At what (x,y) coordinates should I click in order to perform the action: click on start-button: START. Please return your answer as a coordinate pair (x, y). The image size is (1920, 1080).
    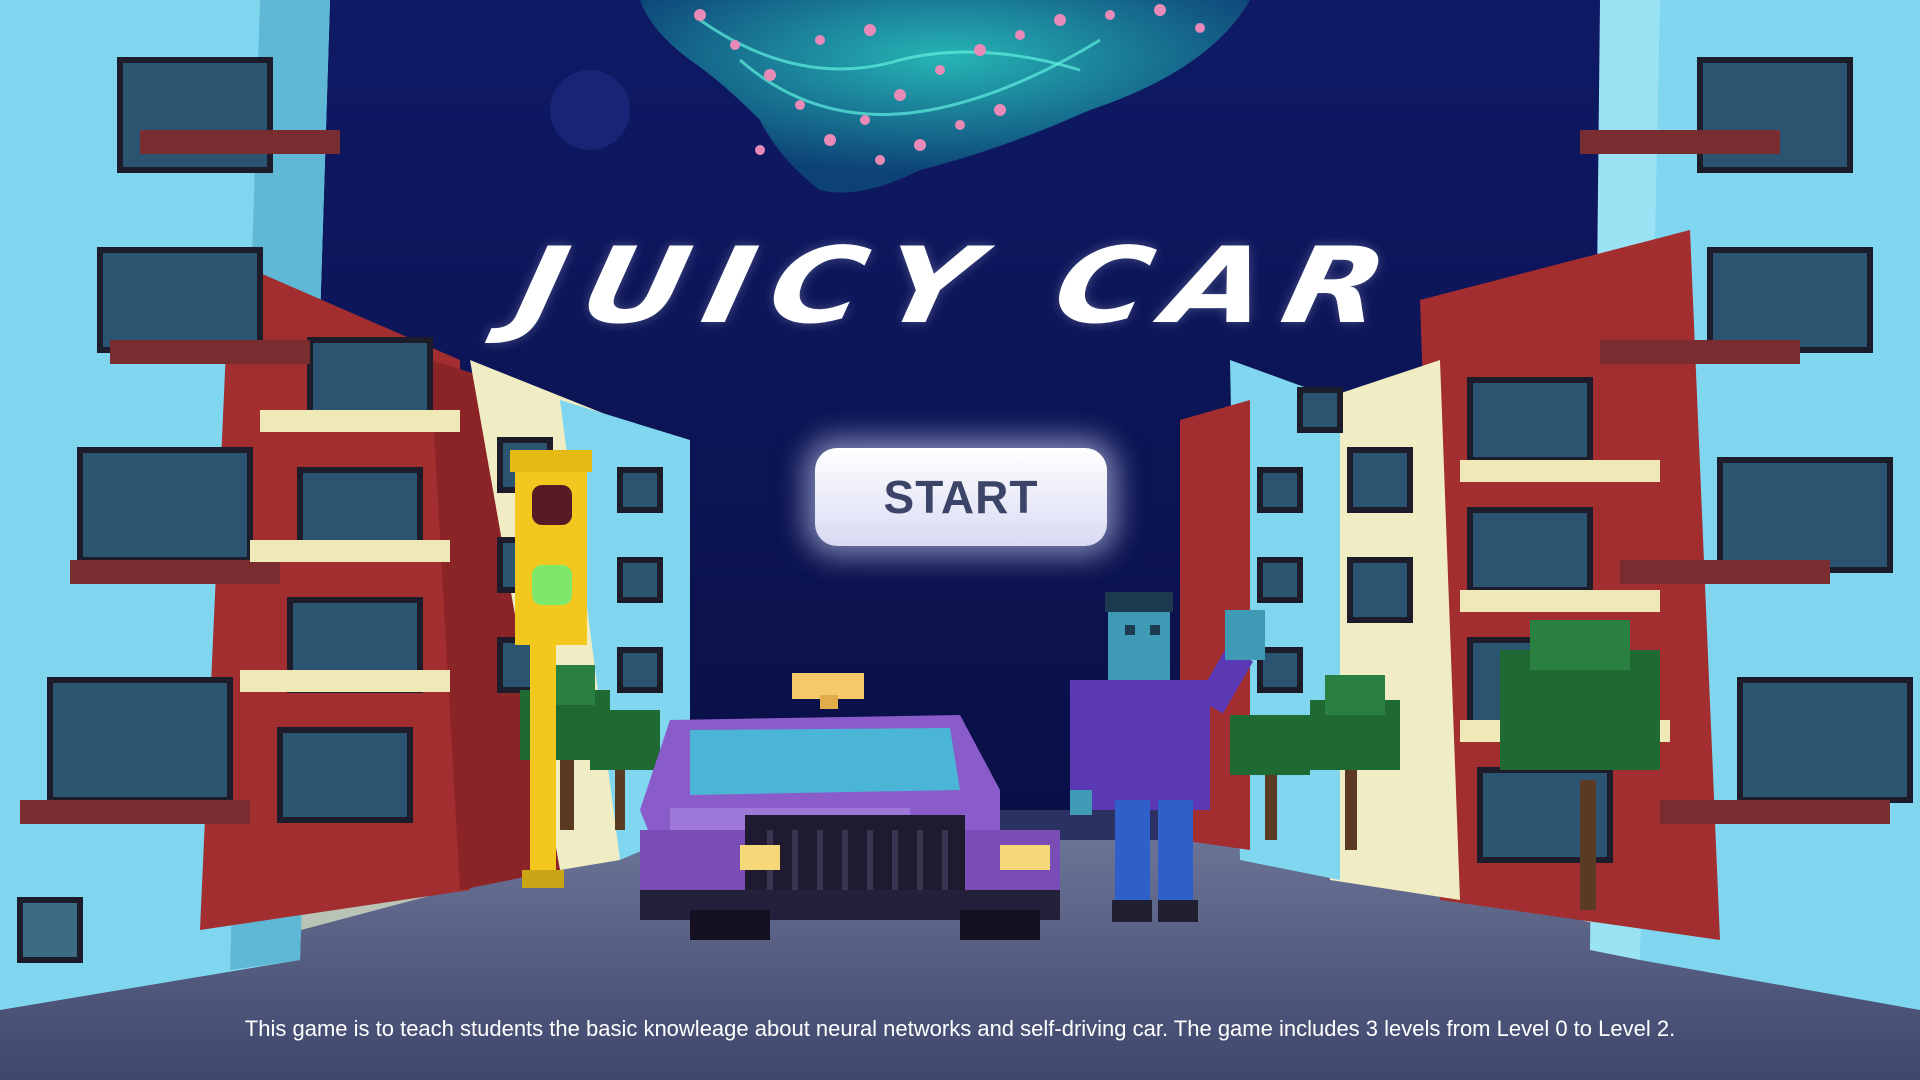
    Looking at the image, I should click on (961, 497).